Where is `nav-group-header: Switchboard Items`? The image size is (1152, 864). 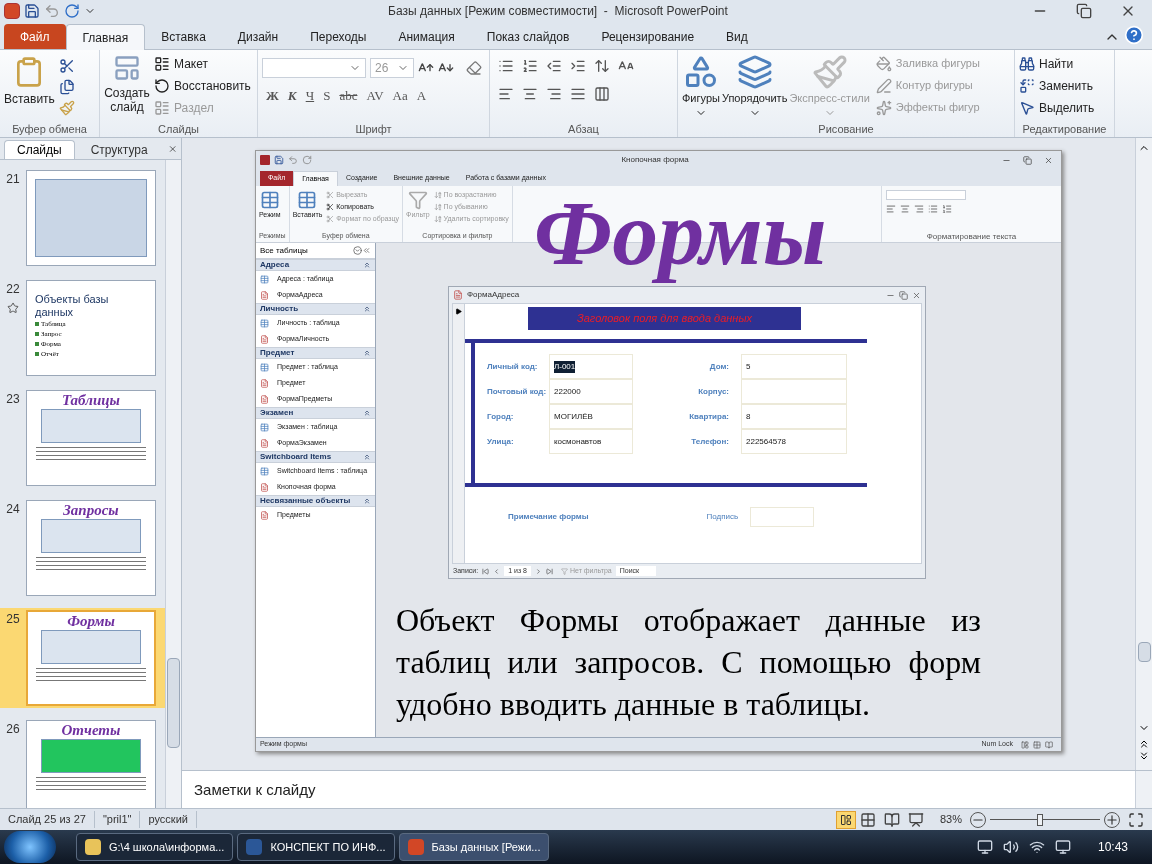
nav-group-header: Switchboard Items is located at coordinates (315, 457).